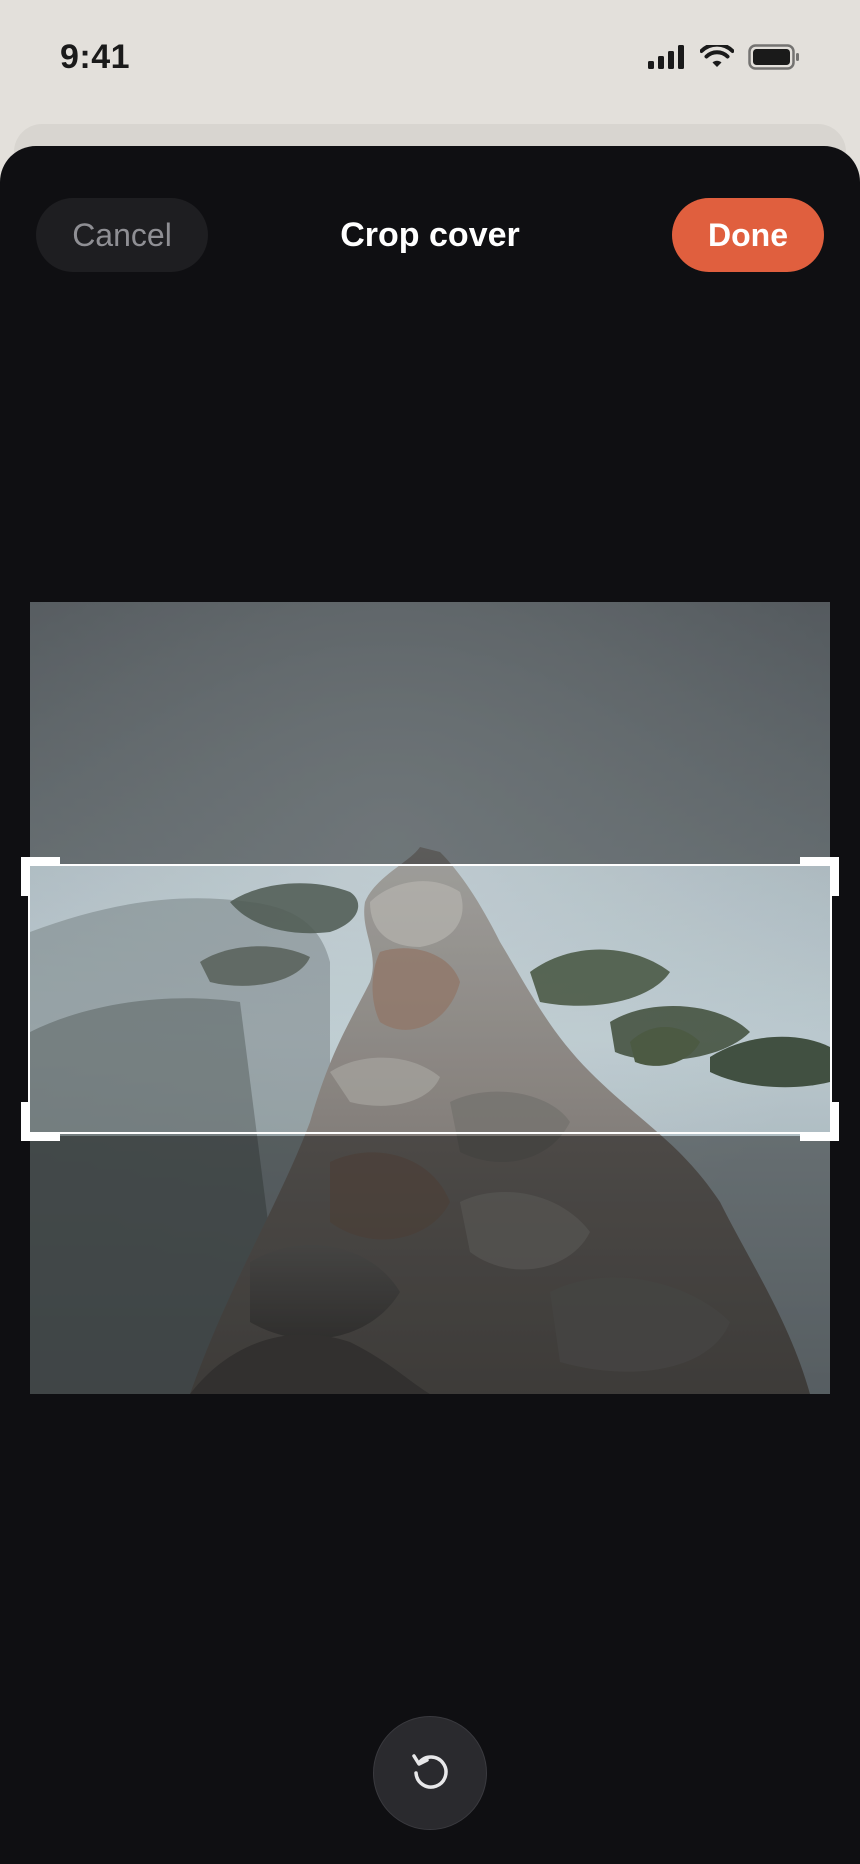 The width and height of the screenshot is (860, 1864). Describe the element at coordinates (819, 1121) in the screenshot. I see `crop-handle-bottom-right` at that location.